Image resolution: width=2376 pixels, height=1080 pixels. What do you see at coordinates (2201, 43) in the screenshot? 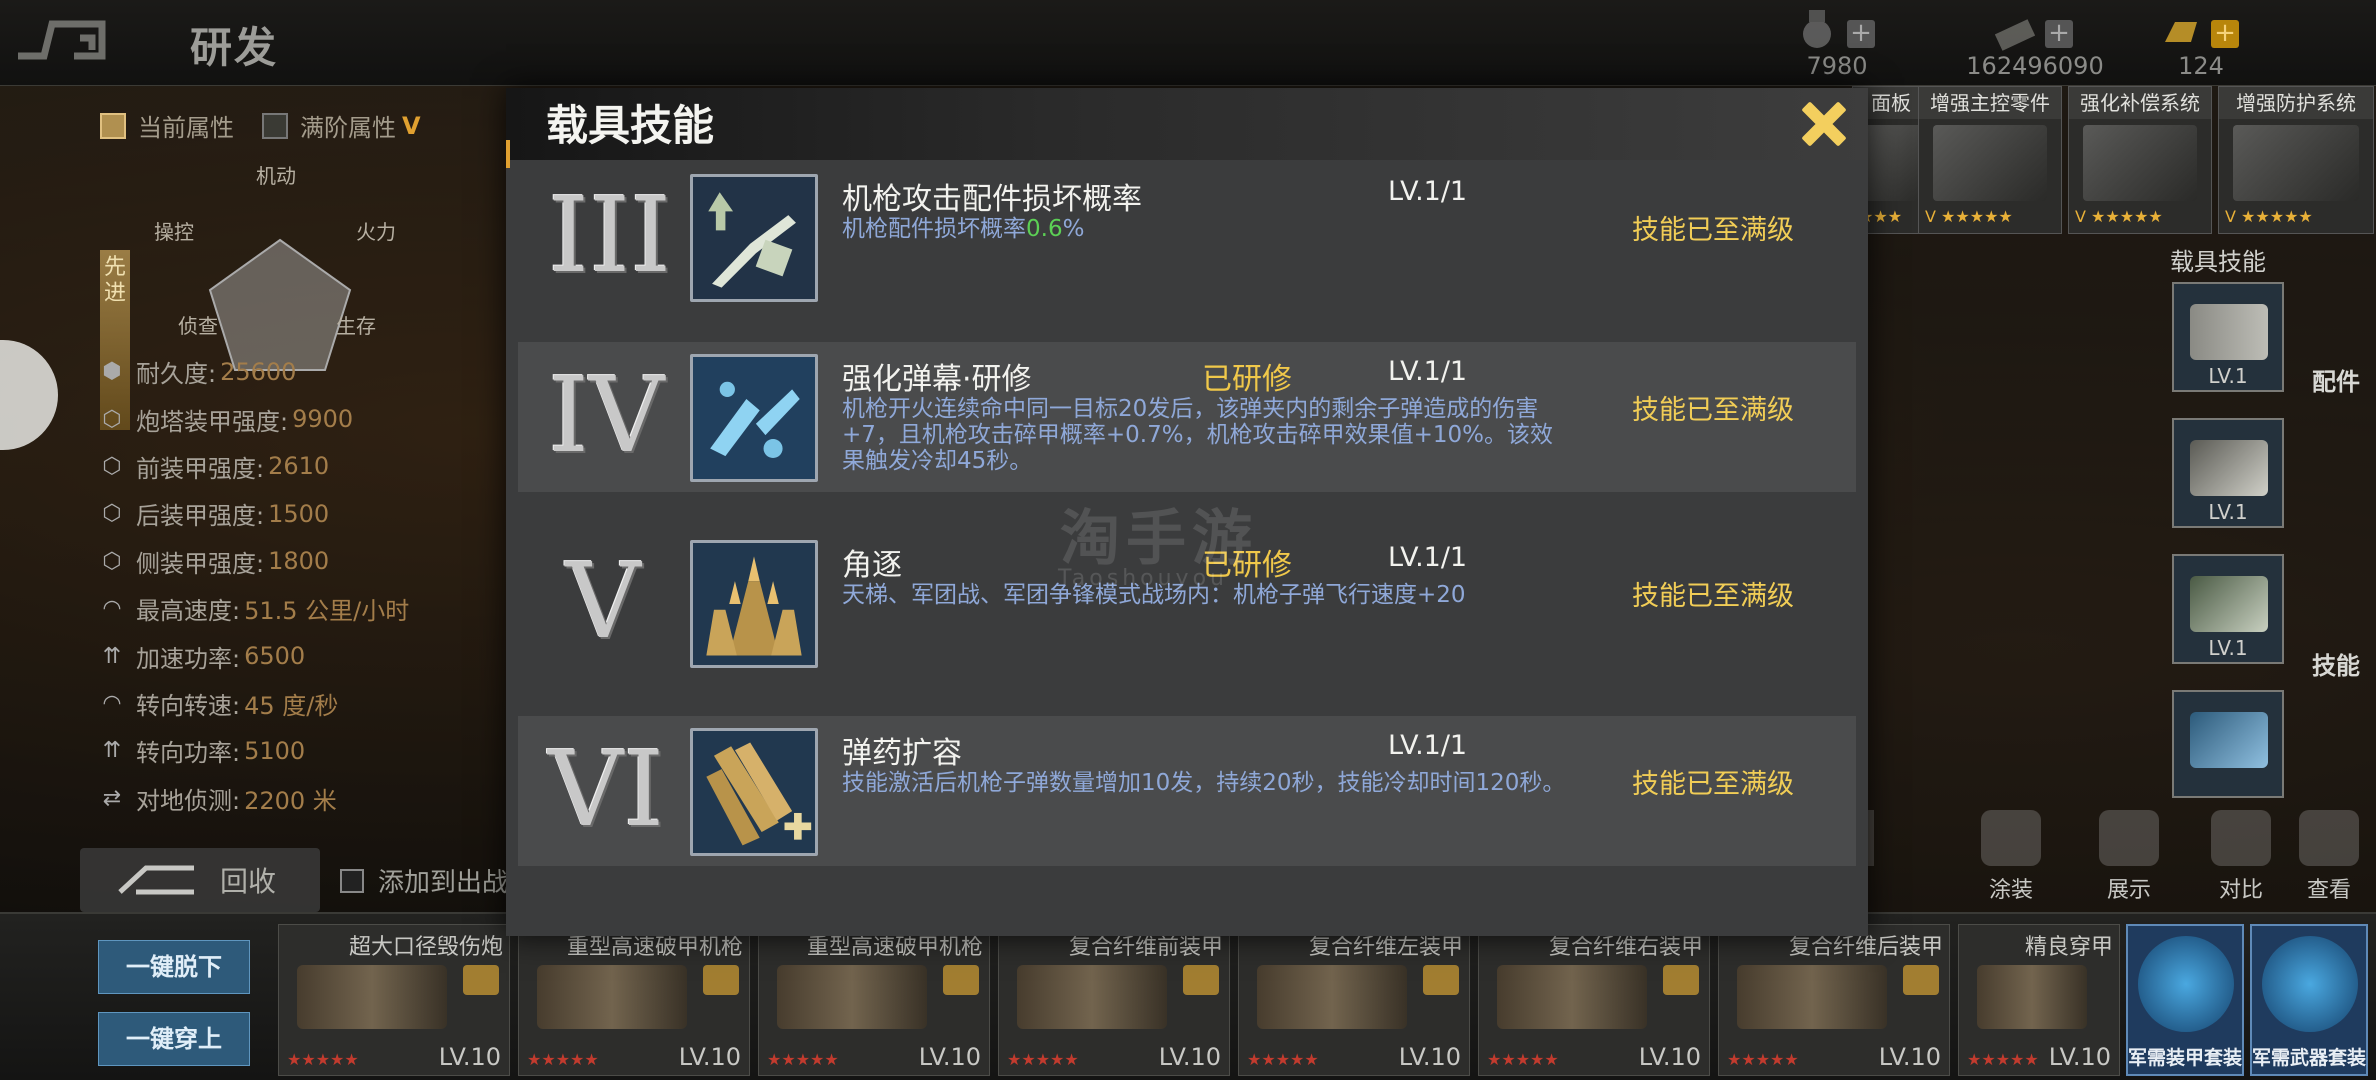
I see `resource-gold: + 124` at bounding box center [2201, 43].